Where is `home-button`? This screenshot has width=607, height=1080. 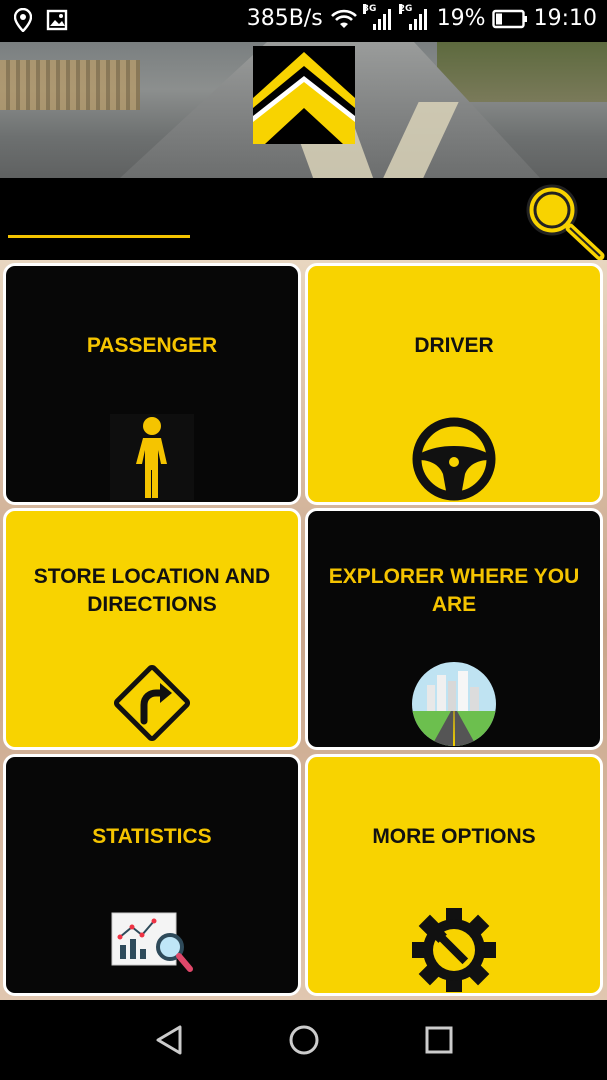
home-button is located at coordinates (304, 1040).